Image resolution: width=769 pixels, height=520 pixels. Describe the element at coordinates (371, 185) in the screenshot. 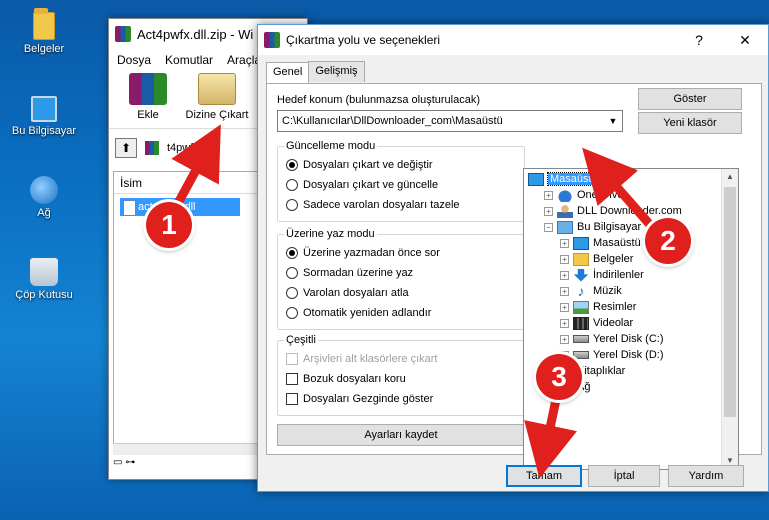

I see `option-label: Dosyaları çıkart ve güncelle` at that location.